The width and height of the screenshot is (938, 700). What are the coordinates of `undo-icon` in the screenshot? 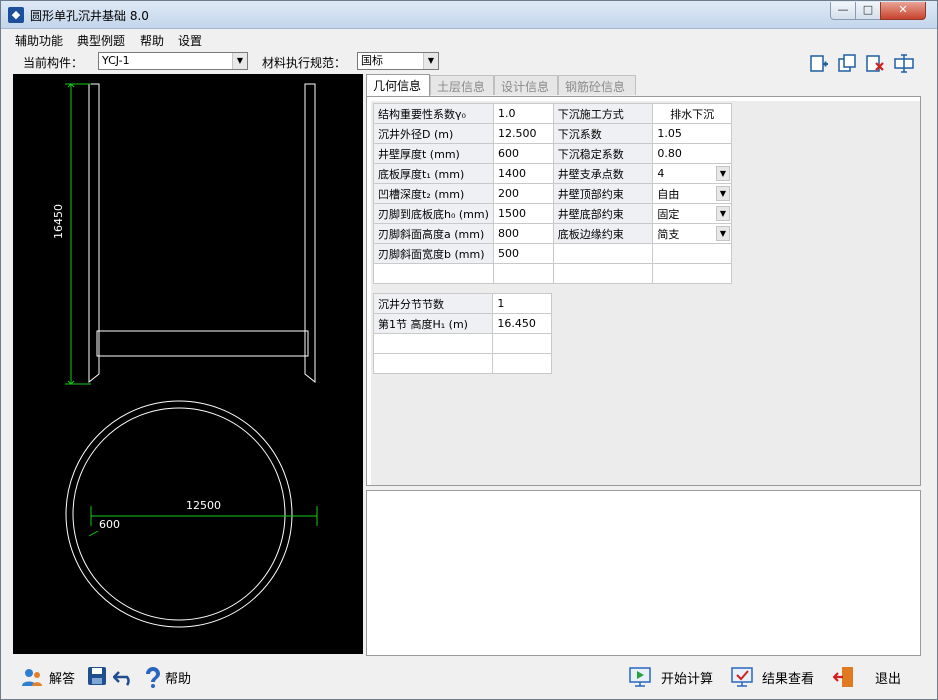 It's located at (124, 677).